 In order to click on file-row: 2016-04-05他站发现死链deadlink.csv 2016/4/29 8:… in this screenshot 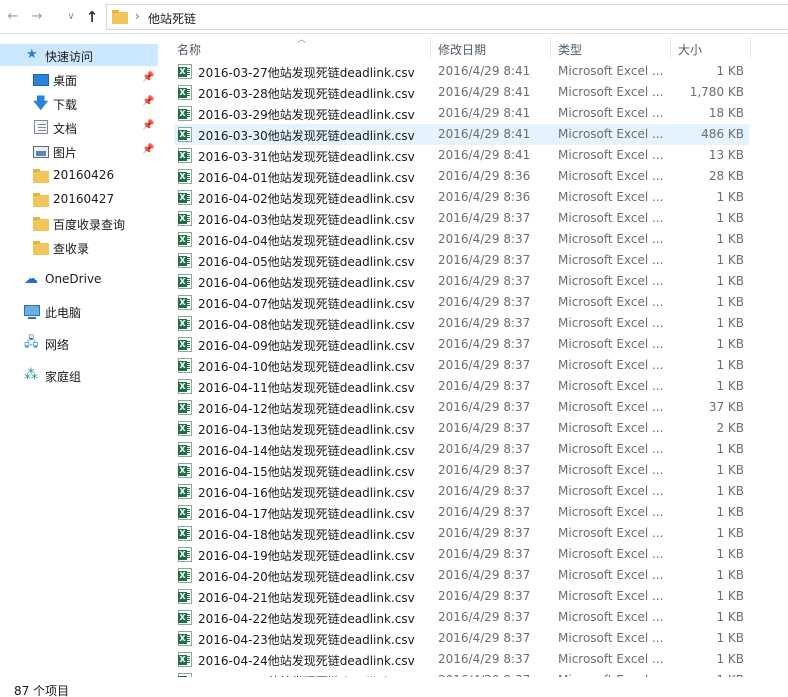, I will do `click(461, 260)`.